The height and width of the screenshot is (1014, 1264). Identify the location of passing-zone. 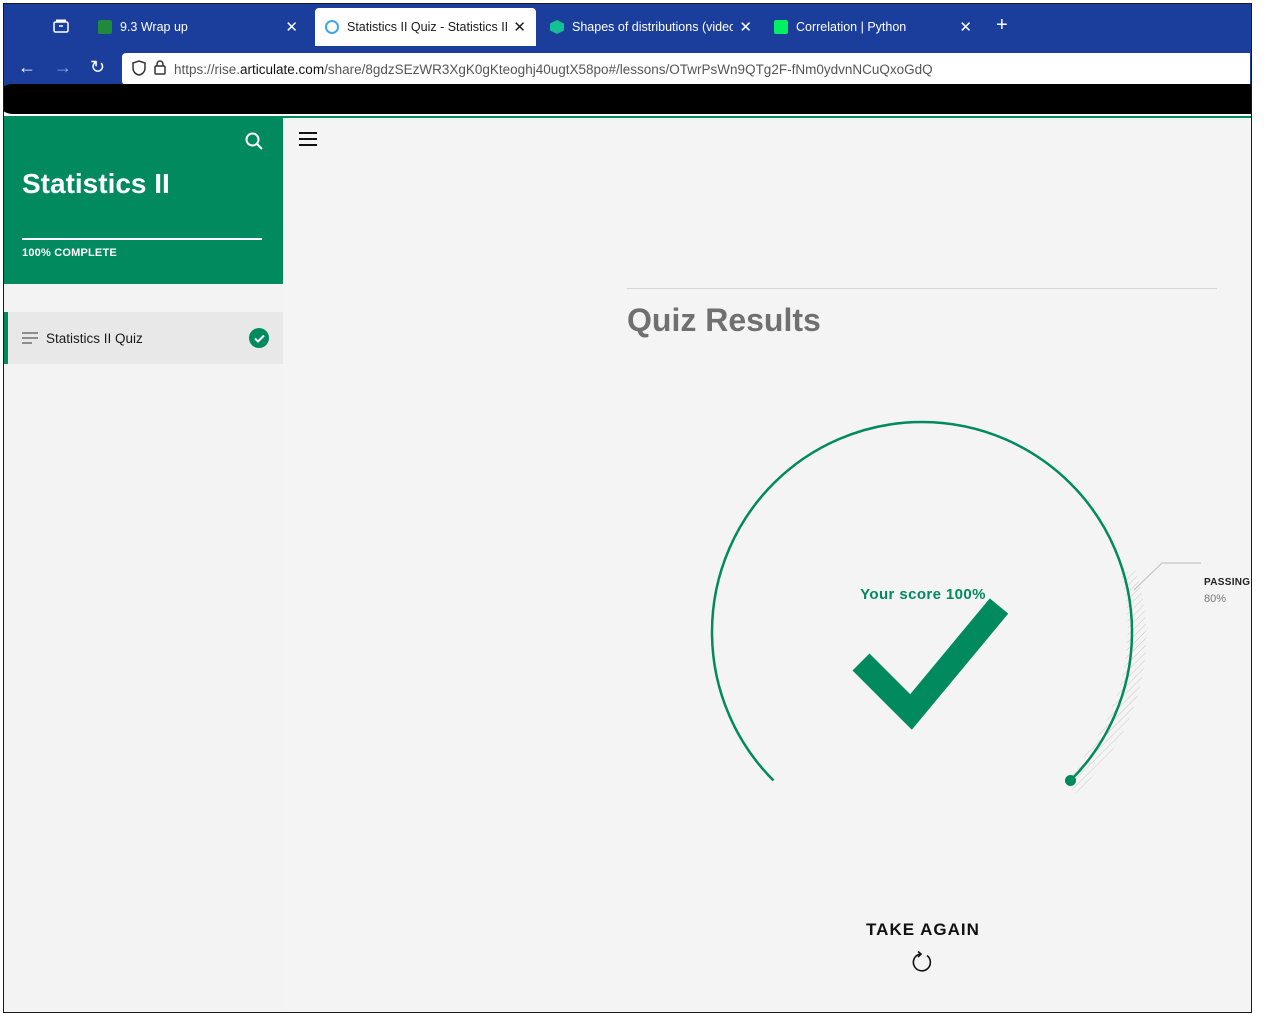
(1104, 681).